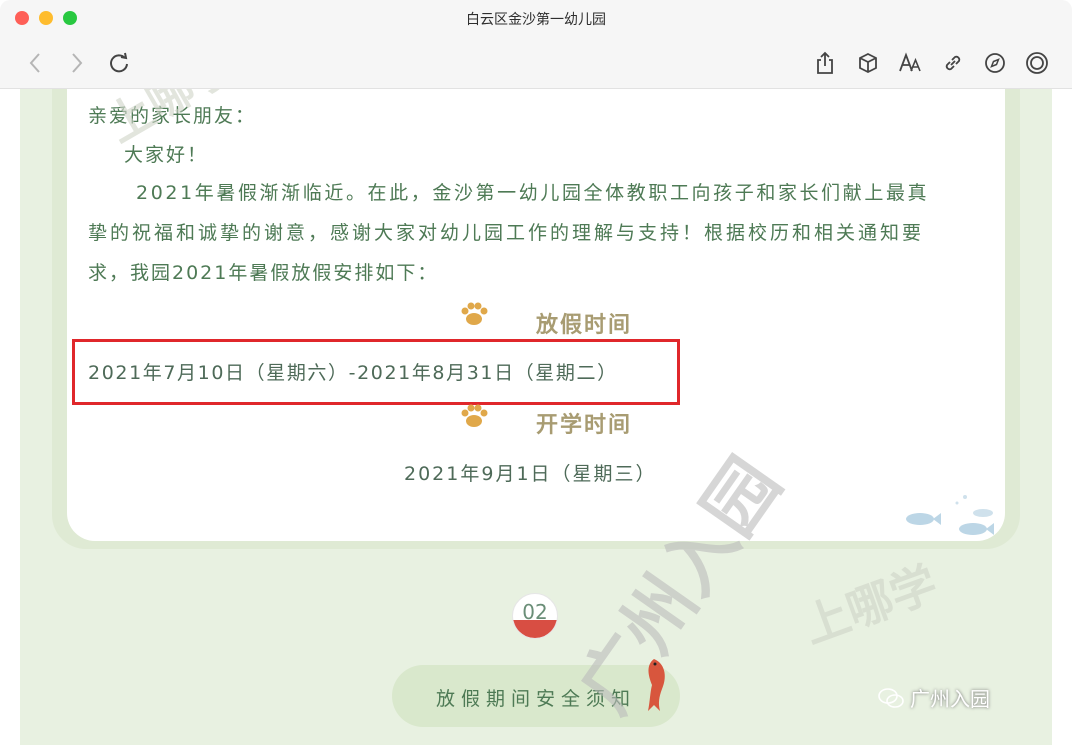  I want to click on holiday-title: 放假时间, so click(584, 325).